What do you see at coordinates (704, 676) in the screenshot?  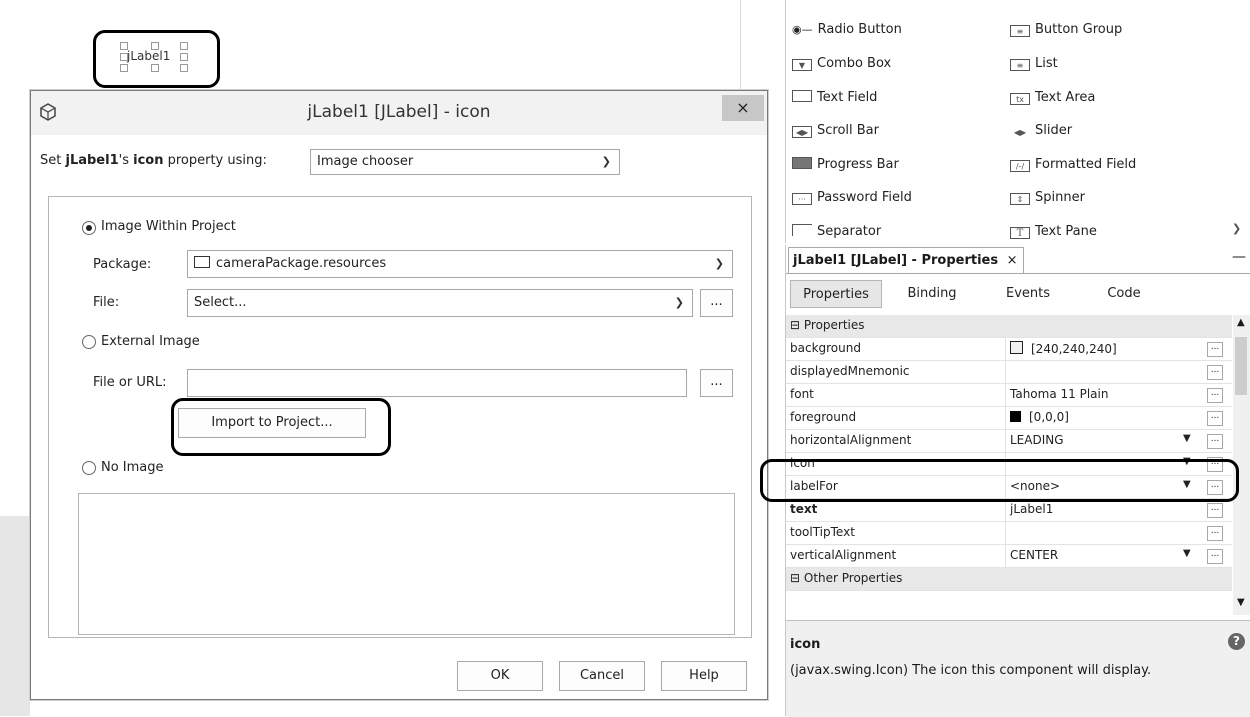 I see `help-button: Help` at bounding box center [704, 676].